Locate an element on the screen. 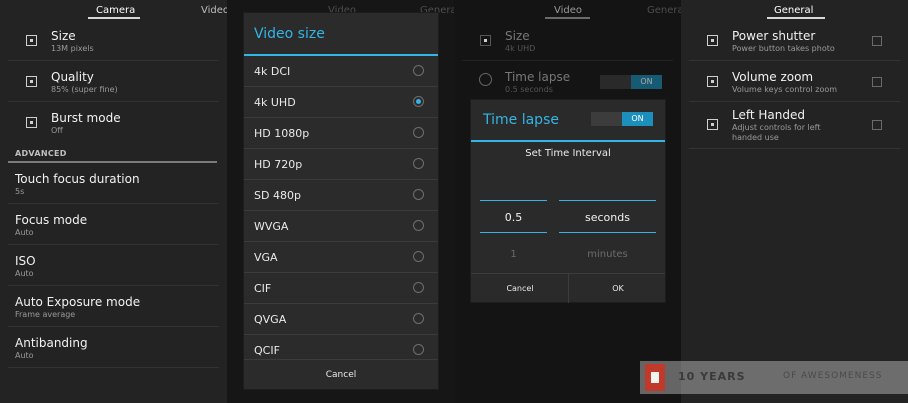 The image size is (908, 403). setting-volume-zoom: Volume zoom Volume keys control zoom is located at coordinates (794, 82).